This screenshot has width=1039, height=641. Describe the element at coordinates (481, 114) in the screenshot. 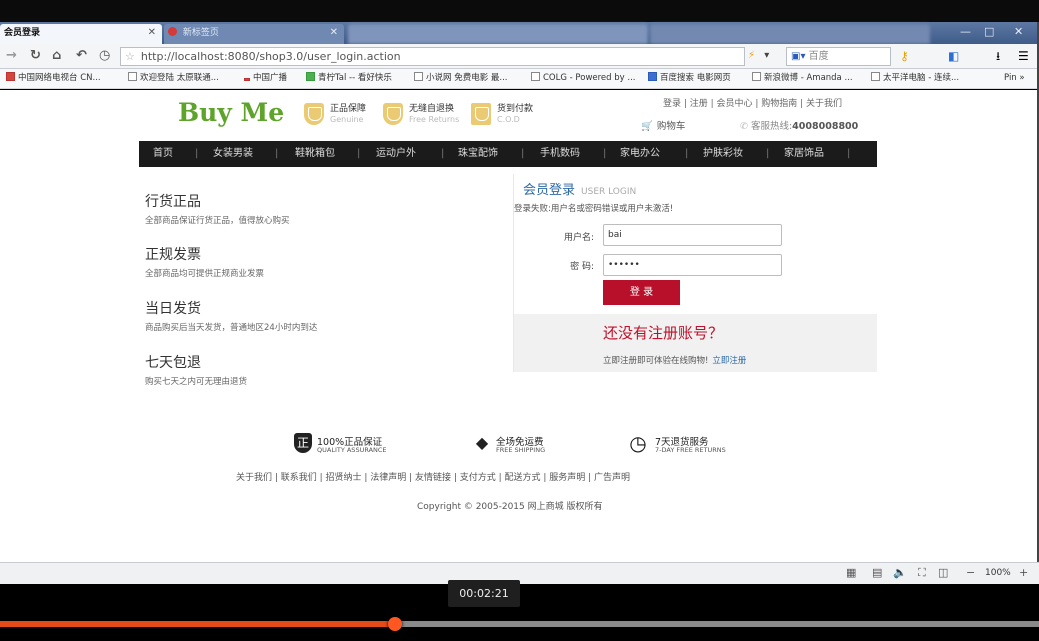

I see `cod-icon` at that location.